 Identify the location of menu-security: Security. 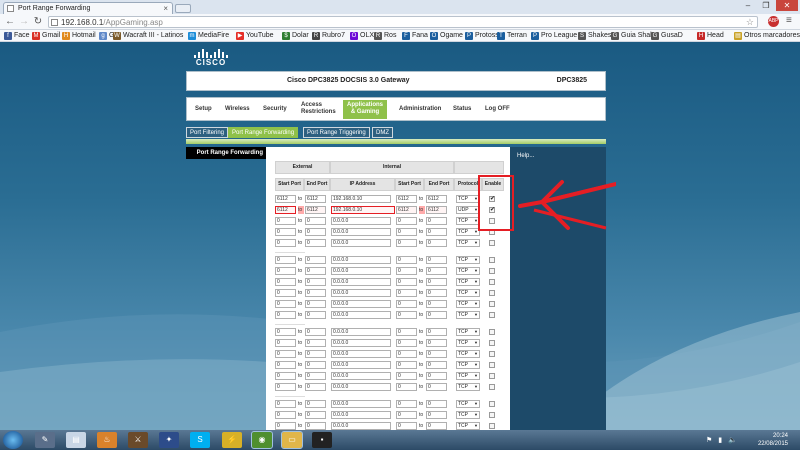
(275, 109).